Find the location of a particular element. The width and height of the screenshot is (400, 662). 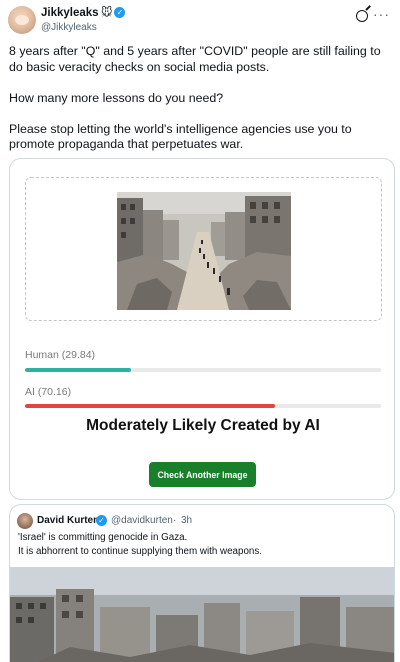

grok-icon is located at coordinates (362, 16).